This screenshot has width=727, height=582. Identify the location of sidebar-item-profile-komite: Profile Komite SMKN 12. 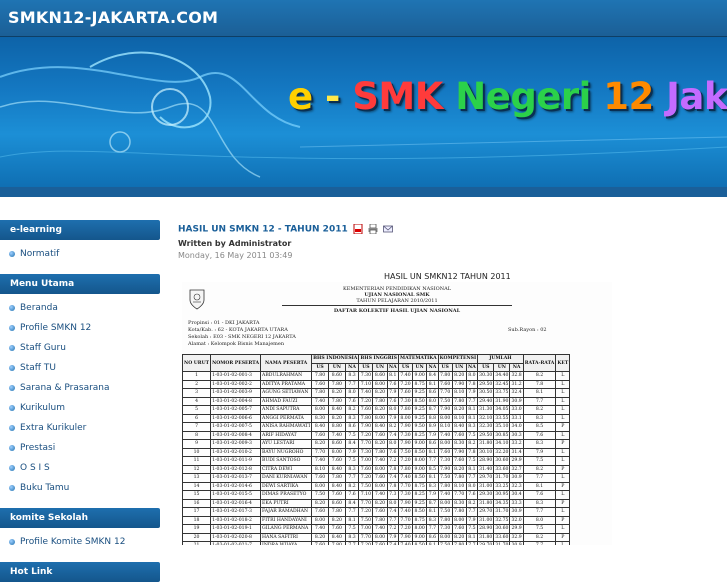
(80, 542).